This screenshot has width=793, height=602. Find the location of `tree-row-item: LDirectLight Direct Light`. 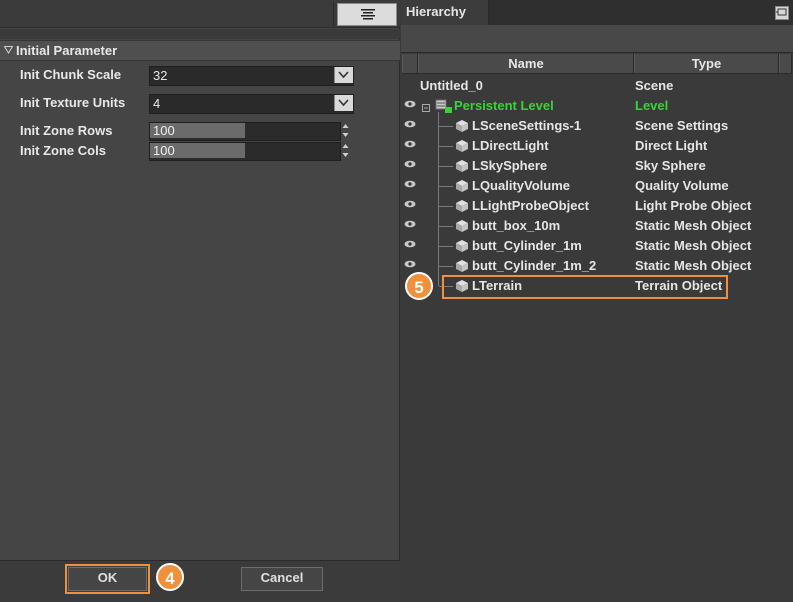

tree-row-item: LDirectLight Direct Light is located at coordinates (597, 146).